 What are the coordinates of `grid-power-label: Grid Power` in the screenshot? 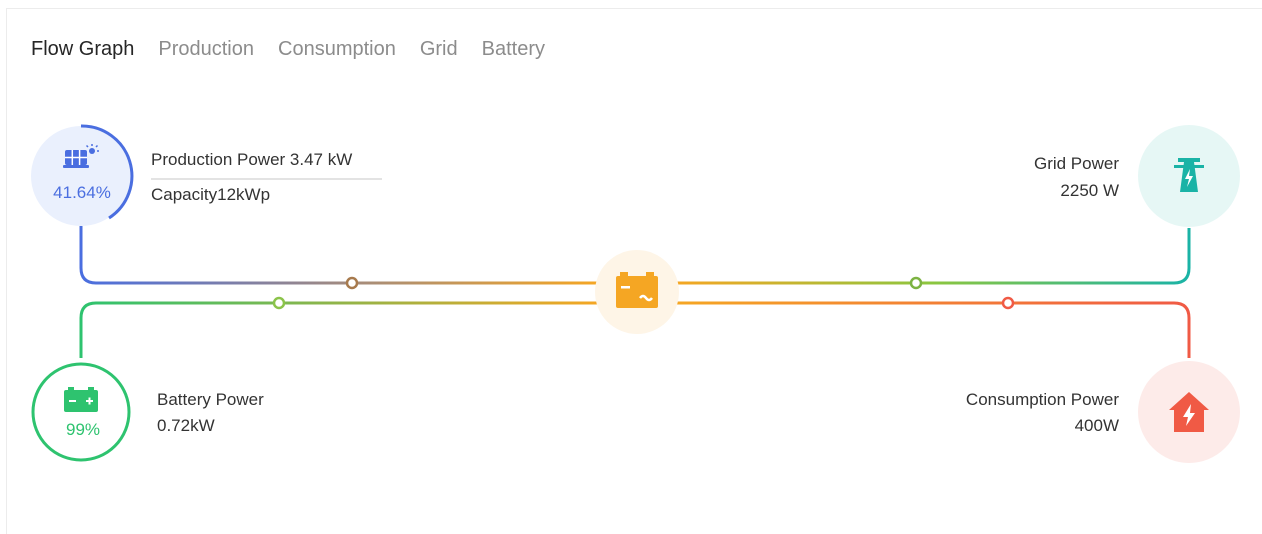 It's located at (1076, 163).